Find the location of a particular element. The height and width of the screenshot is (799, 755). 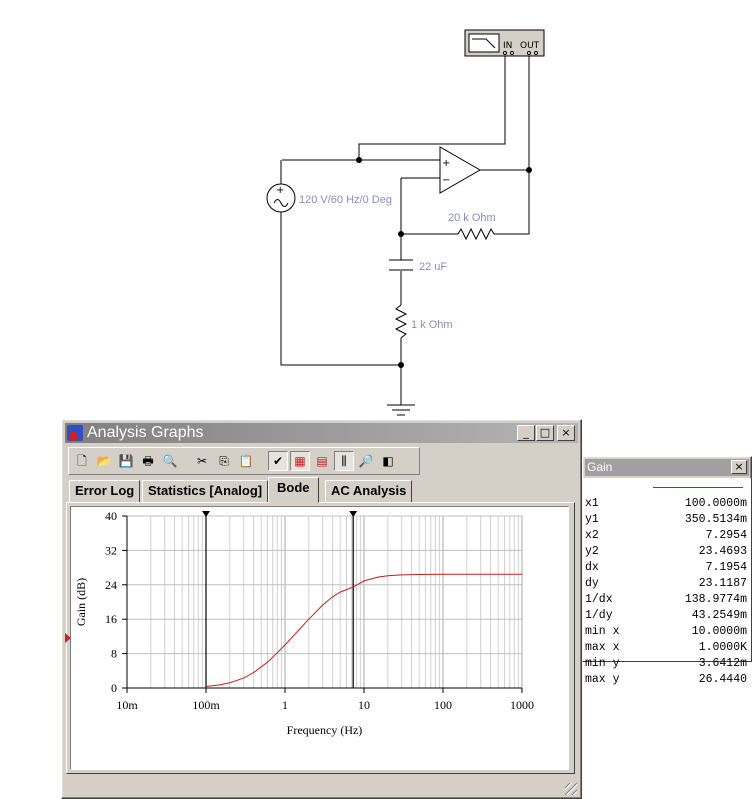

cut-icon: ✂ is located at coordinates (202, 461).